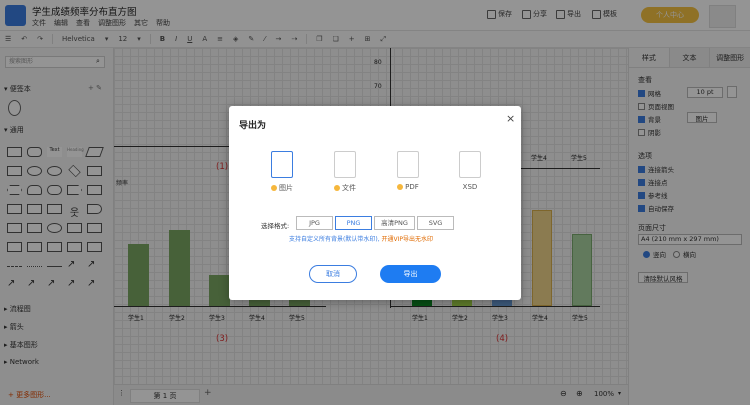 This screenshot has width=750, height=405. Describe the element at coordinates (345, 164) in the screenshot. I see `document-file-icon` at that location.